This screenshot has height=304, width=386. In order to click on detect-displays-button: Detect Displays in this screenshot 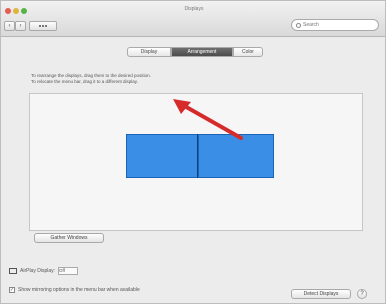, I will do `click(321, 294)`.